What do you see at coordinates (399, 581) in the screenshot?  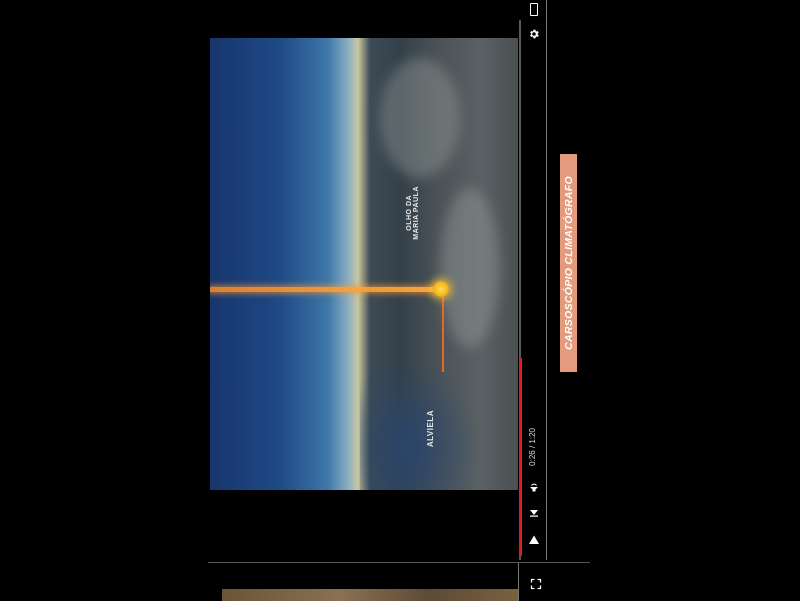 I see `second-player` at bounding box center [399, 581].